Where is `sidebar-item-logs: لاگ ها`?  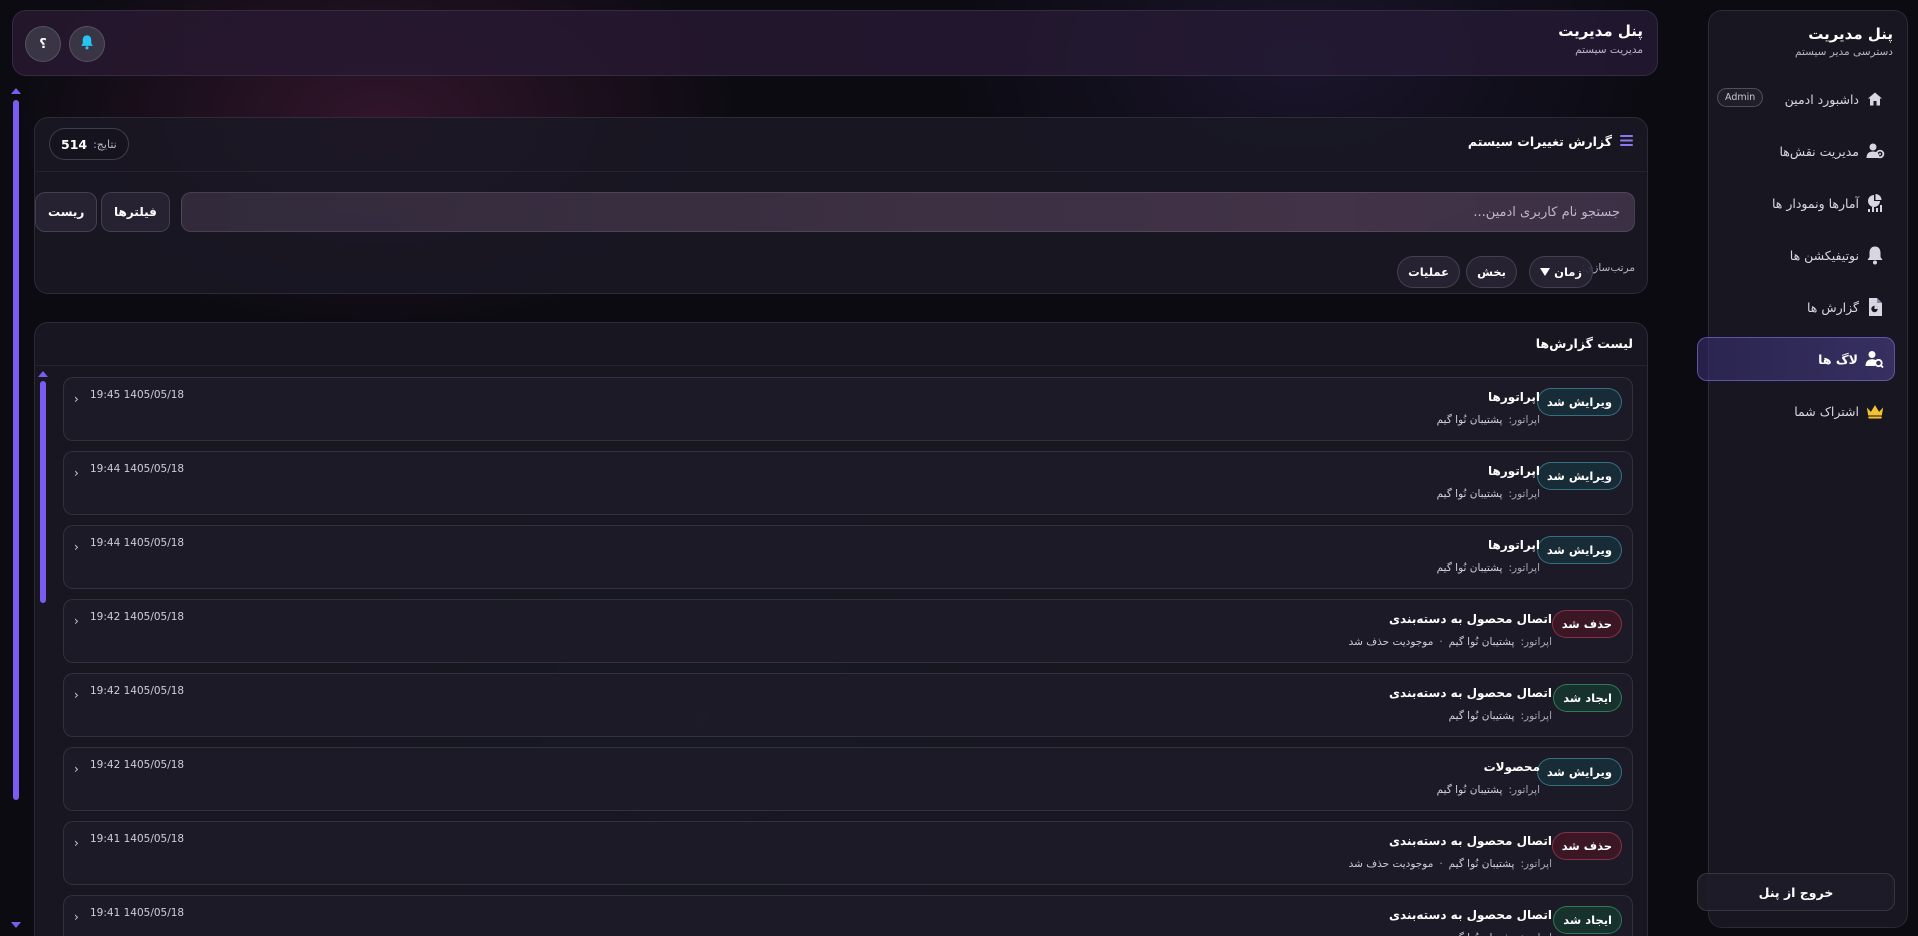 sidebar-item-logs: لاگ ها is located at coordinates (1796, 359).